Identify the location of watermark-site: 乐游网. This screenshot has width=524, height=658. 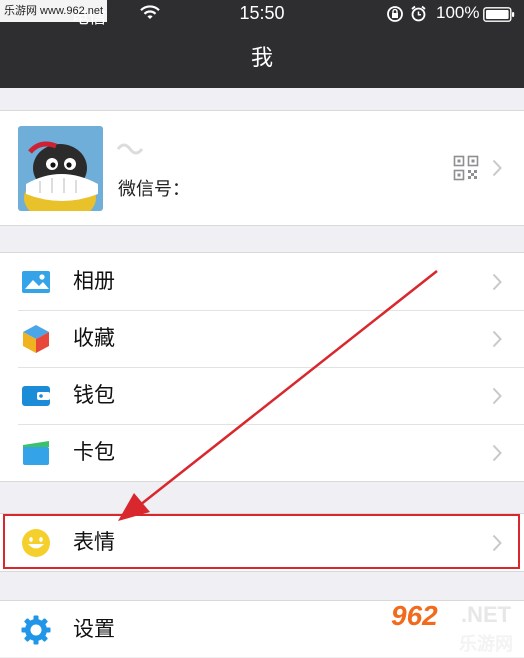
(486, 644).